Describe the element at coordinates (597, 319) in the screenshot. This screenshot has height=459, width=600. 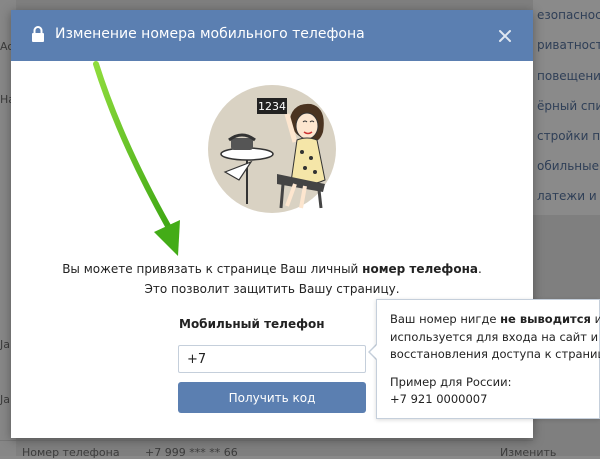
I see `tooltip-text: и` at that location.